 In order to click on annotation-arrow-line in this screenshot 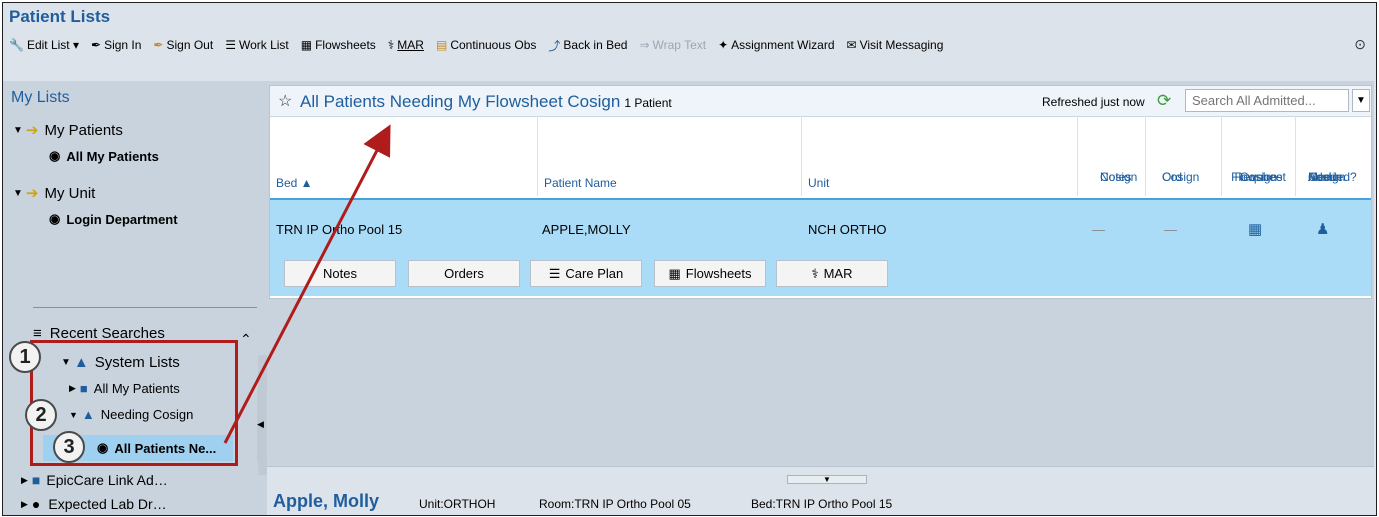, I will do `click(307, 284)`.